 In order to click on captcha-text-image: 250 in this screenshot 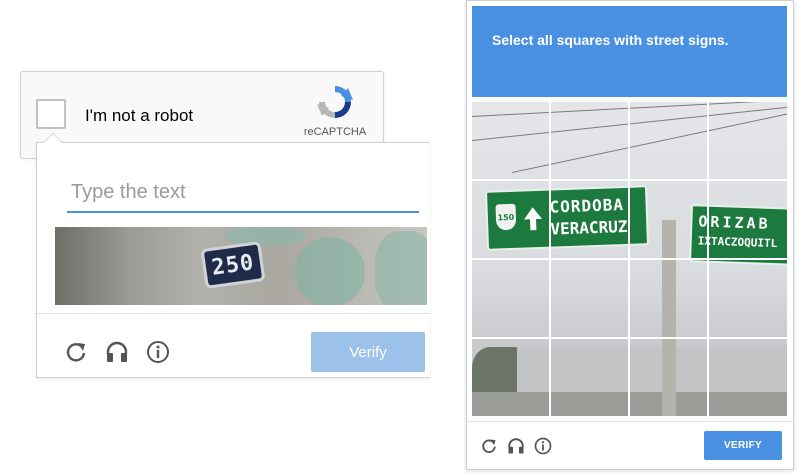, I will do `click(241, 266)`.